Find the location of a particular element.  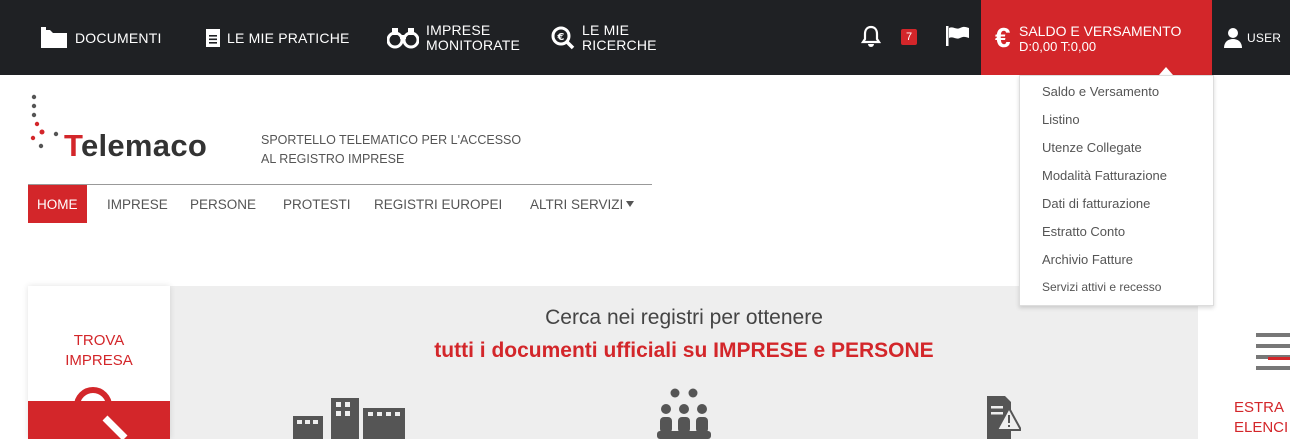

flag-icon is located at coordinates (958, 37).